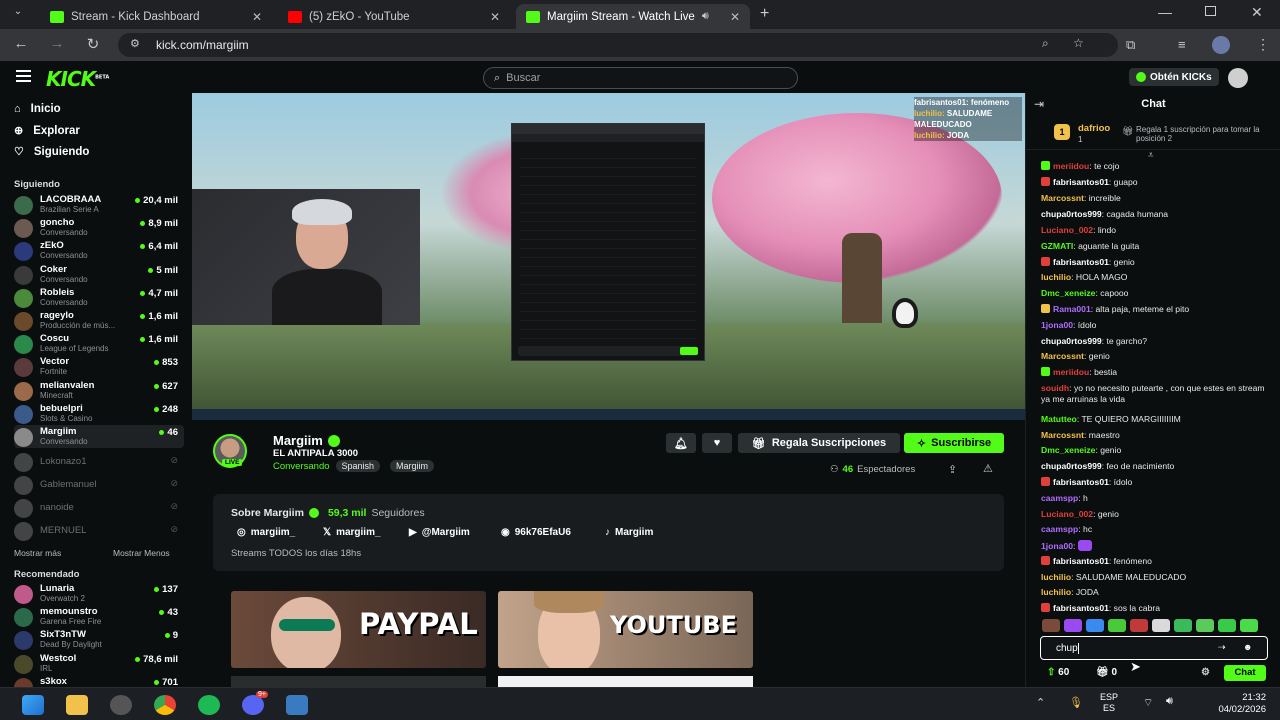 Image resolution: width=1280 pixels, height=720 pixels. What do you see at coordinates (1169, 701) in the screenshot?
I see `volume-icon: 🔊︎` at bounding box center [1169, 701].